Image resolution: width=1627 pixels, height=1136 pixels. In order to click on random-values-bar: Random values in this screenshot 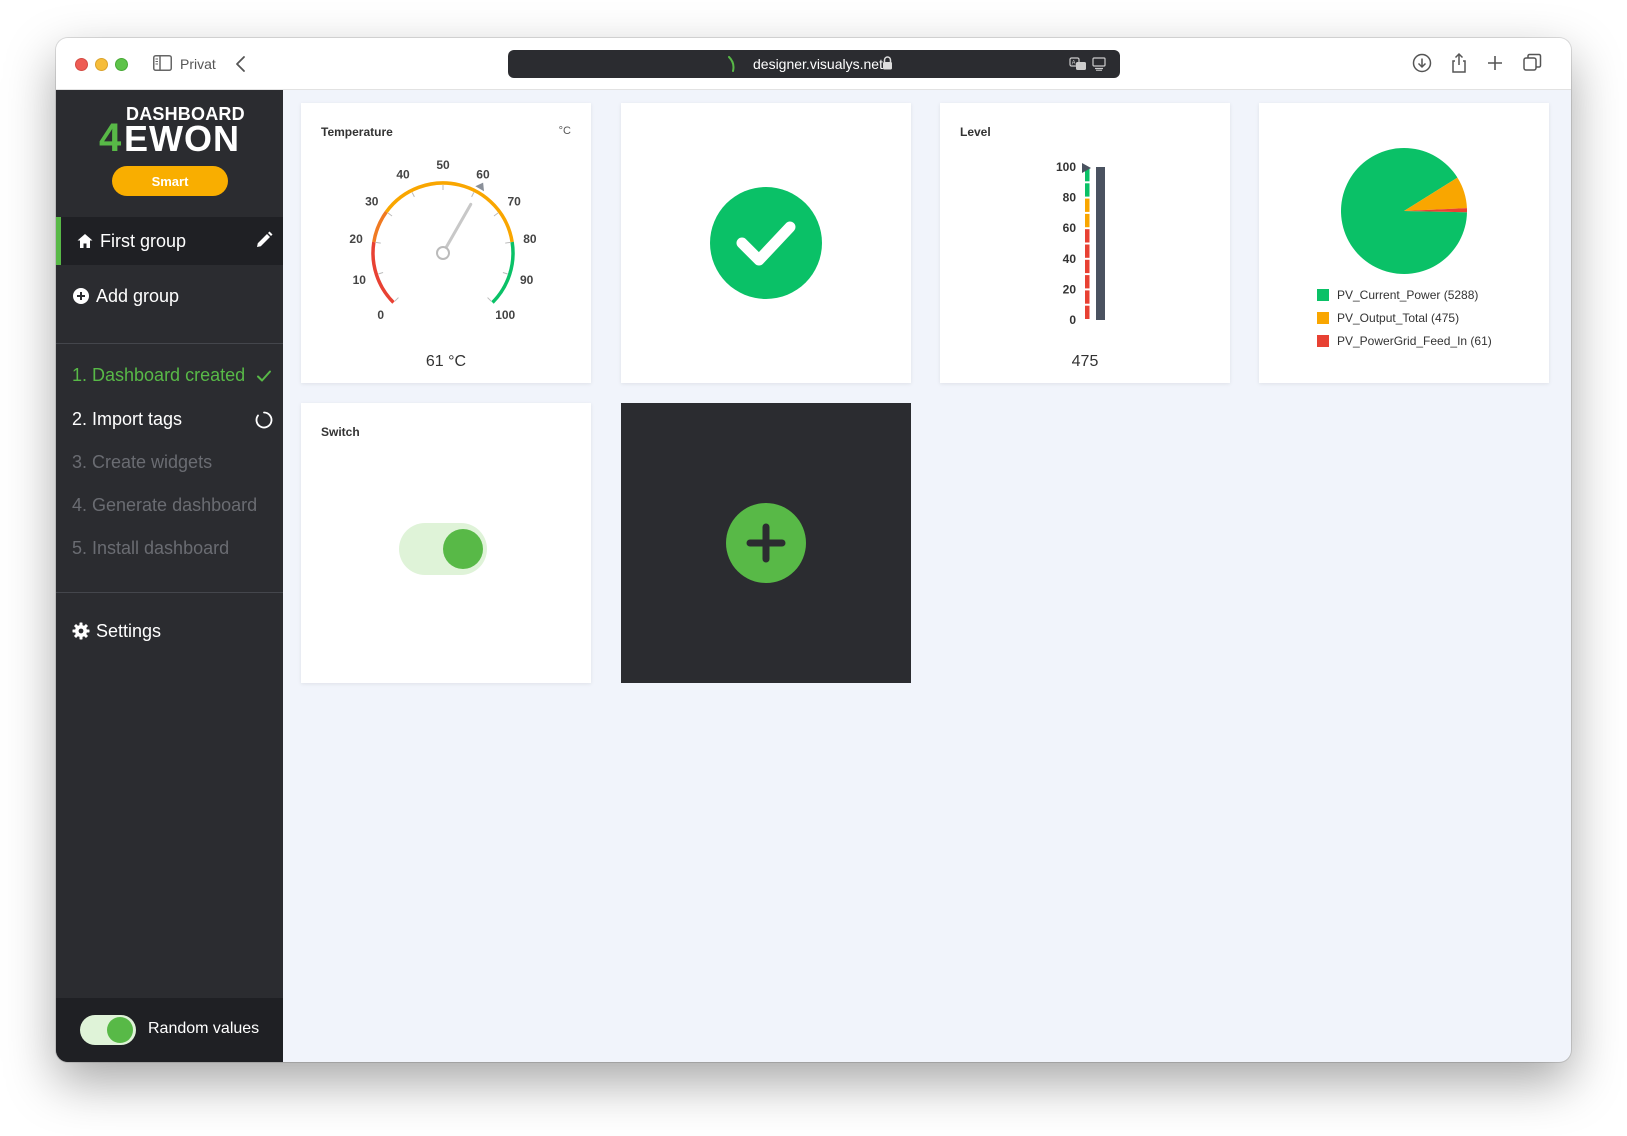, I will do `click(169, 1030)`.